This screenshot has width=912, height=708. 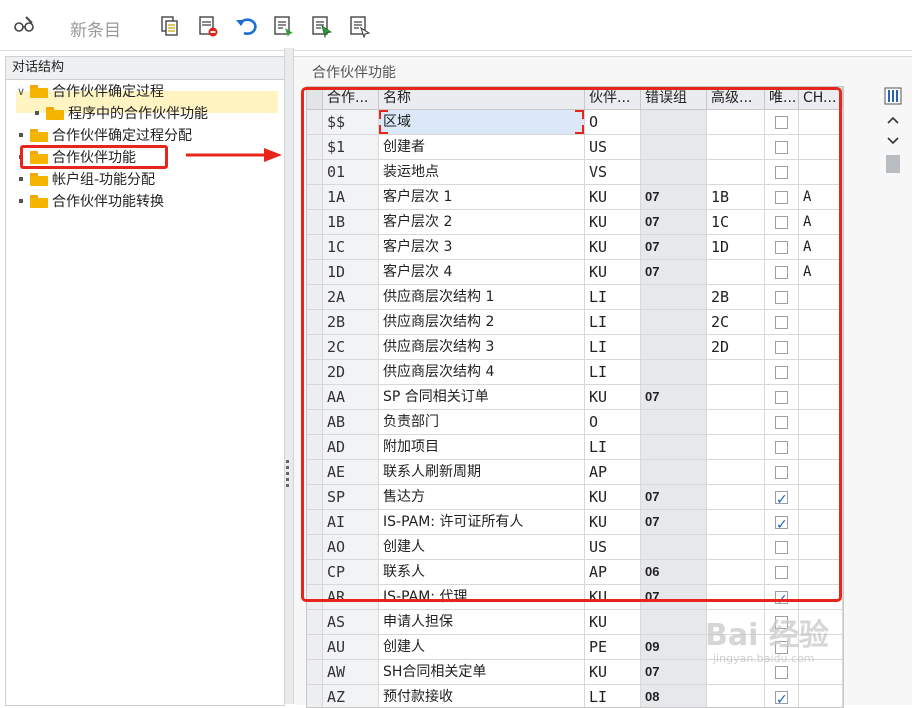 I want to click on tree-node-determination-procedure: ∨ 合作伙伴确定过程, so click(x=89, y=91).